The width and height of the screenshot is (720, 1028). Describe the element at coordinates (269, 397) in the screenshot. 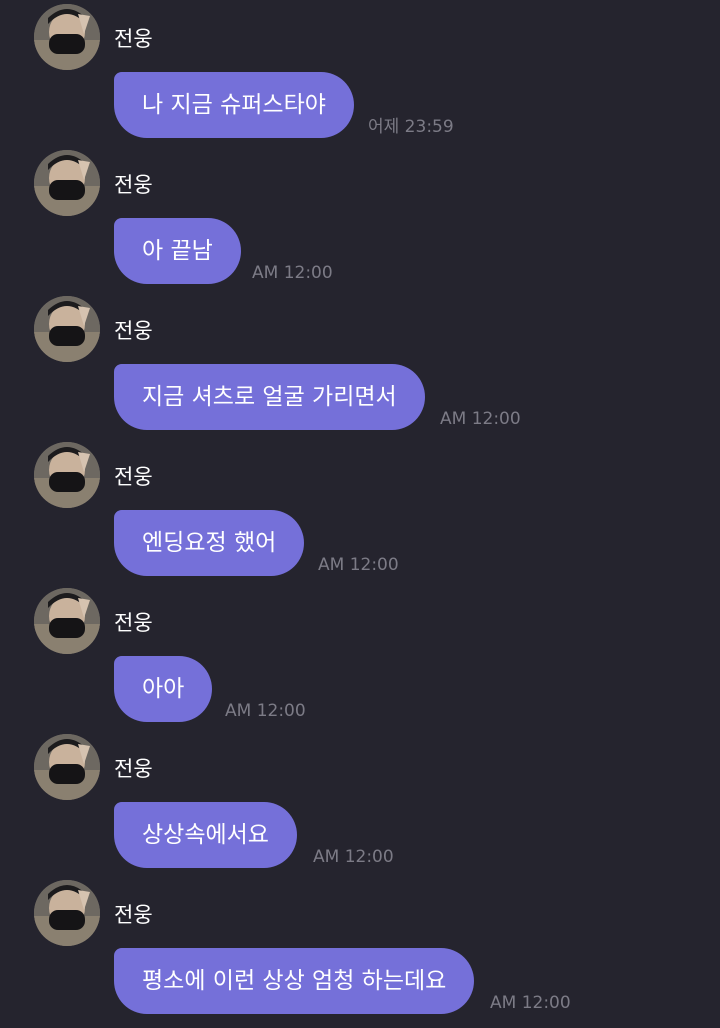

I see `message-bubble: 지금 셔츠로 얼굴 가리면서` at that location.